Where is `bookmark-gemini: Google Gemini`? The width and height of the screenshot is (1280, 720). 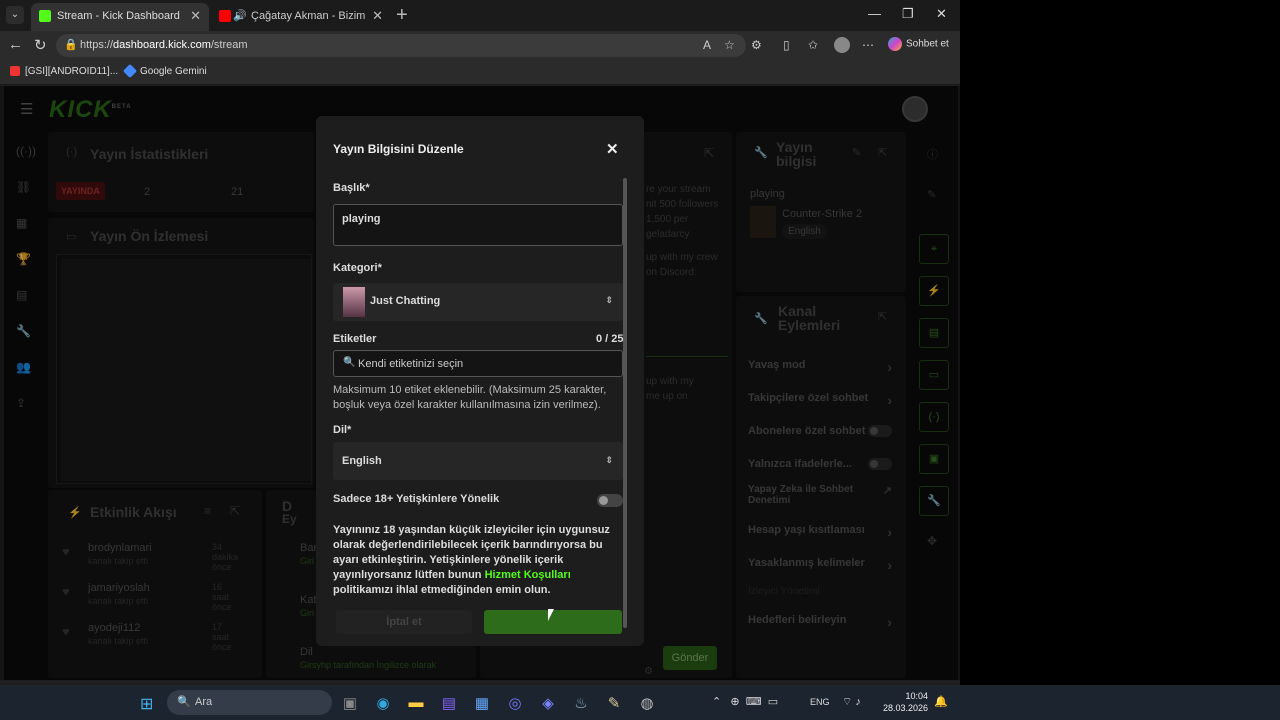
bookmark-gemini: Google Gemini is located at coordinates (164, 71).